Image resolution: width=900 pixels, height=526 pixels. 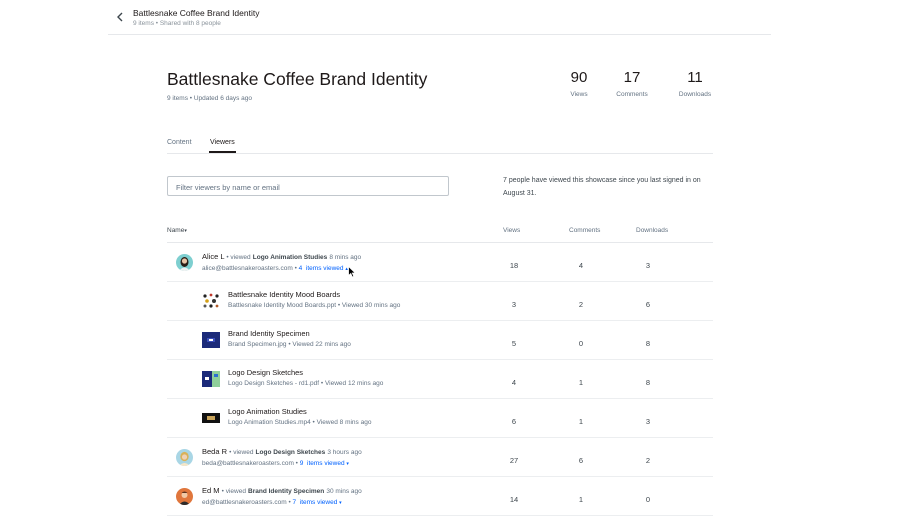 What do you see at coordinates (185, 231) in the screenshot?
I see `sort-caret-icon: ▾` at bounding box center [185, 231].